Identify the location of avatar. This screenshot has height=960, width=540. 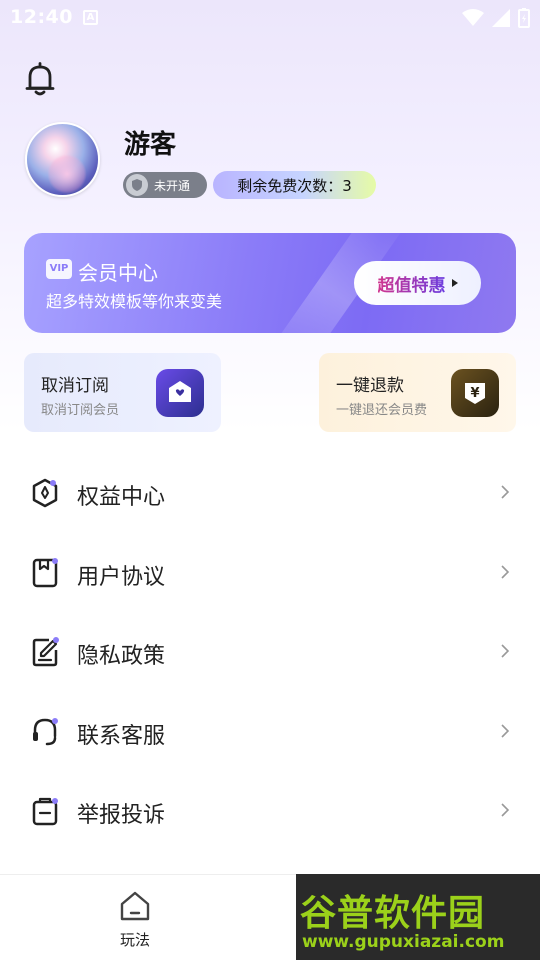
(62, 159).